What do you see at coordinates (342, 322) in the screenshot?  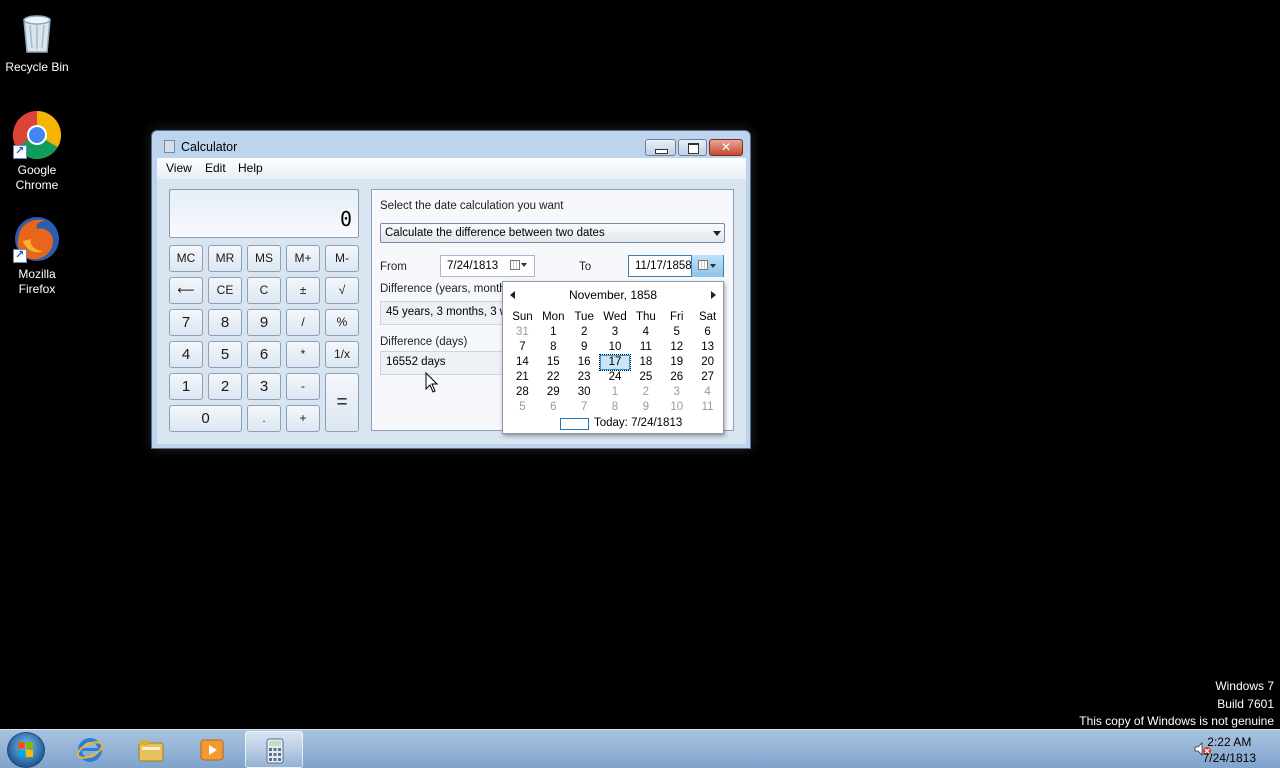 I see `percent-button: %` at bounding box center [342, 322].